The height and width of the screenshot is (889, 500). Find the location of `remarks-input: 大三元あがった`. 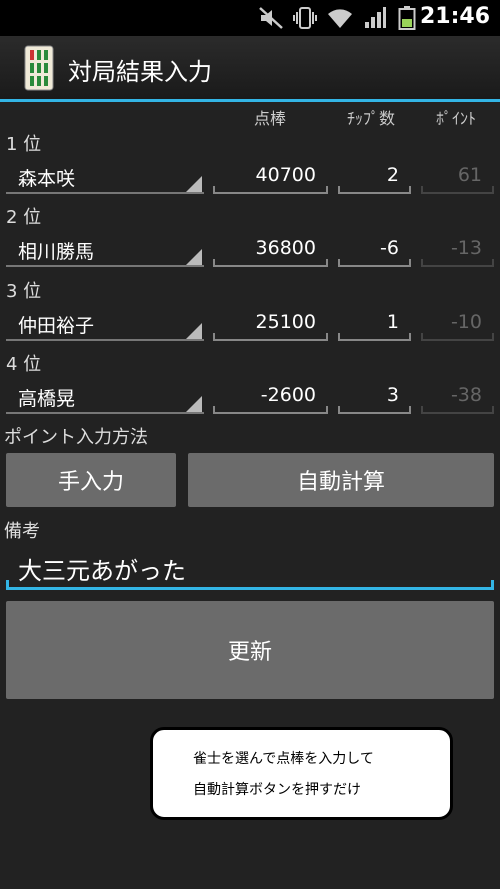

remarks-input: 大三元あがった is located at coordinates (250, 567).